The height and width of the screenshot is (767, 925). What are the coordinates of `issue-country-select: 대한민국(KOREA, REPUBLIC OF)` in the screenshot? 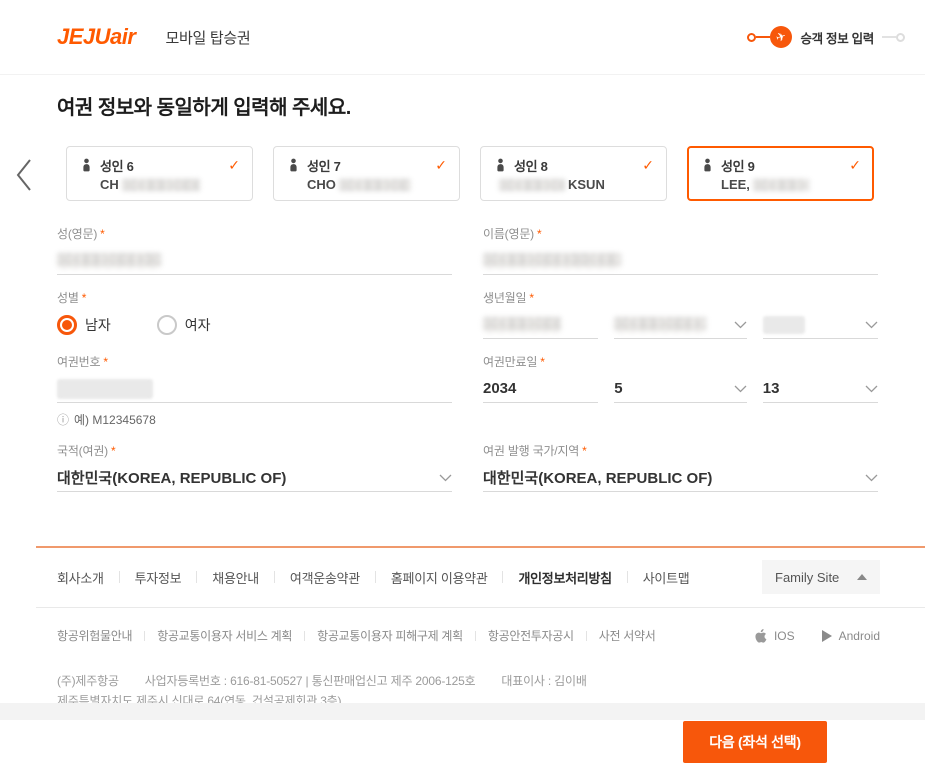 It's located at (680, 478).